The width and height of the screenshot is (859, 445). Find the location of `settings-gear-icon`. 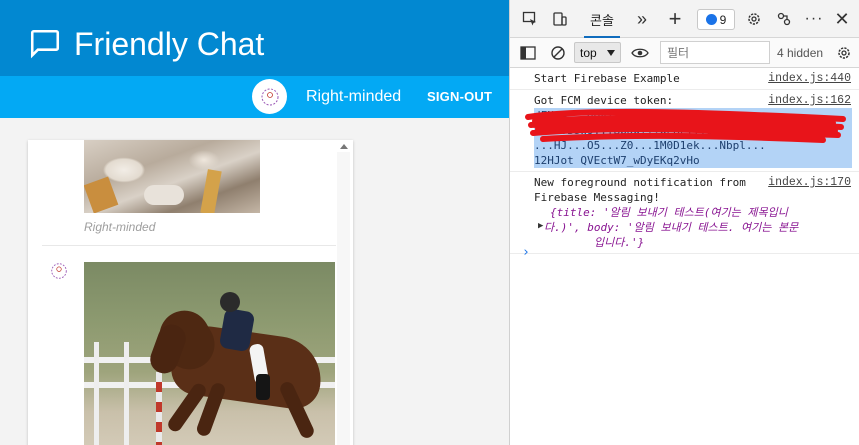

settings-gear-icon is located at coordinates (754, 19).